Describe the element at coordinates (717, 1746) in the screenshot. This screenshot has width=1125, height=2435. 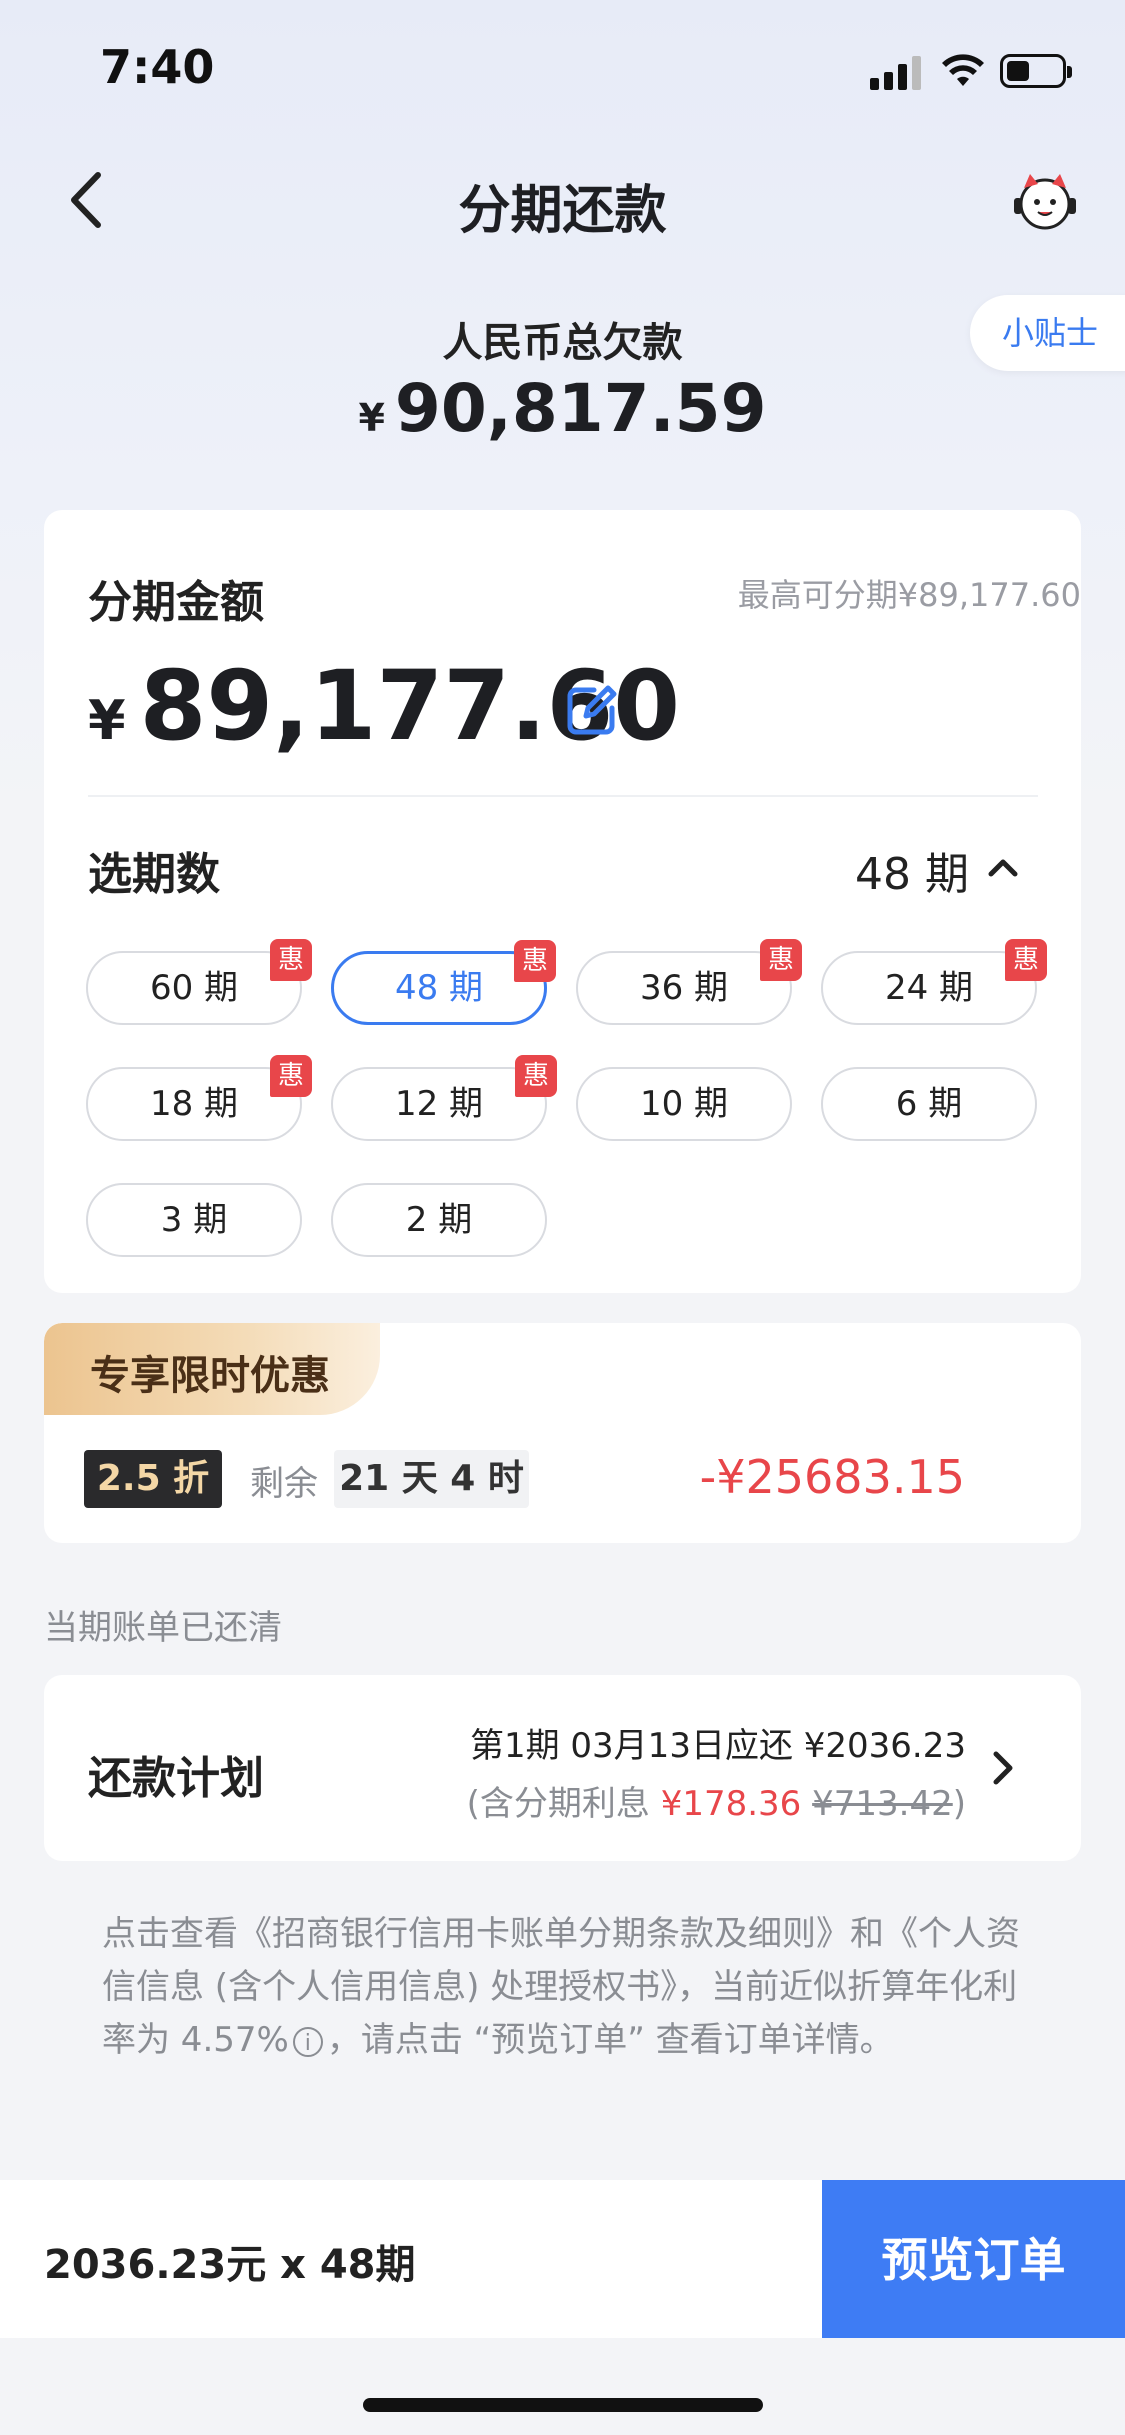
I see `first-payment-text: 第1期 03月13日应还 ¥2036.23` at that location.